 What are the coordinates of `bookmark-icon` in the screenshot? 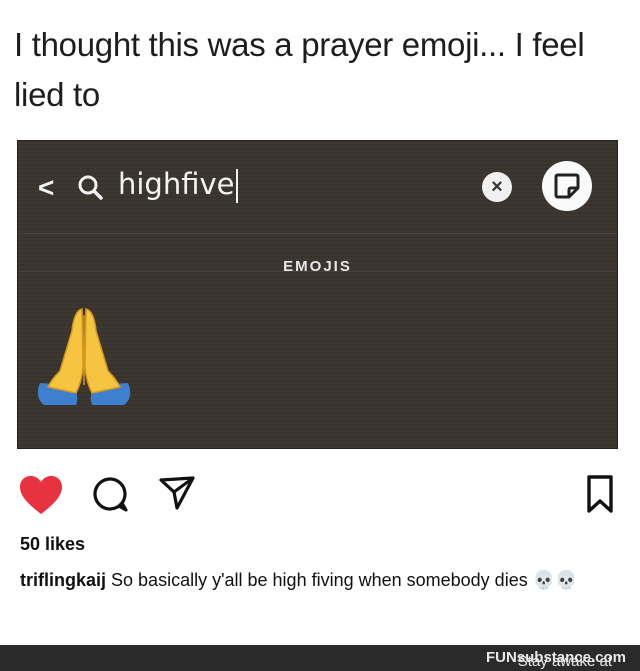 It's located at (600, 494).